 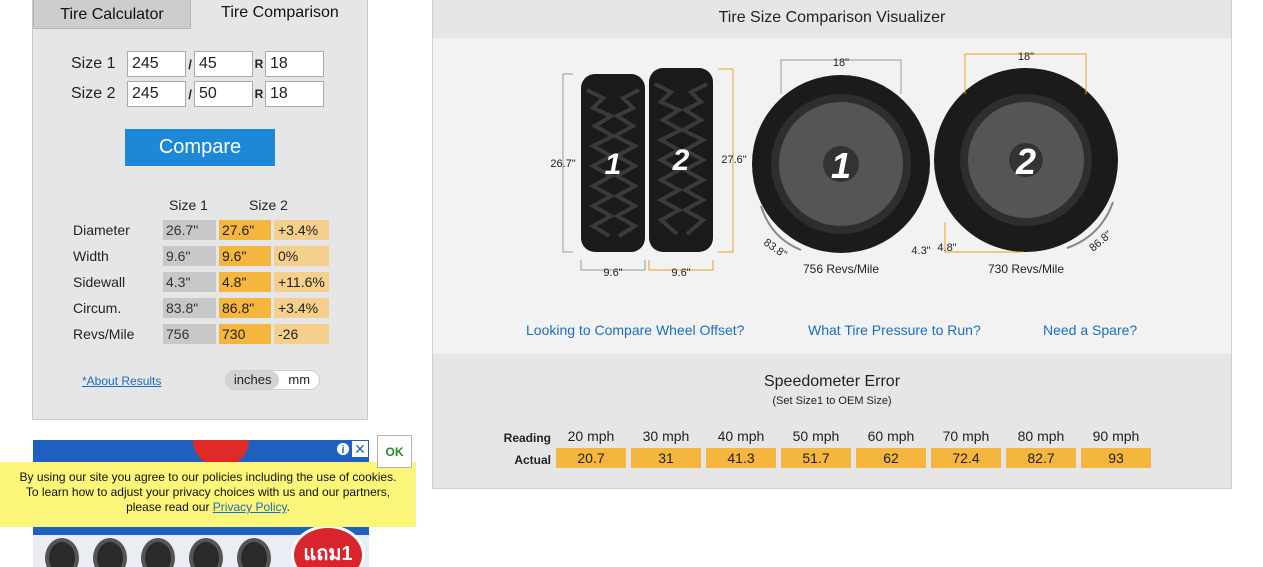 I want to click on tread-height-1: 26.7", so click(x=562, y=164).